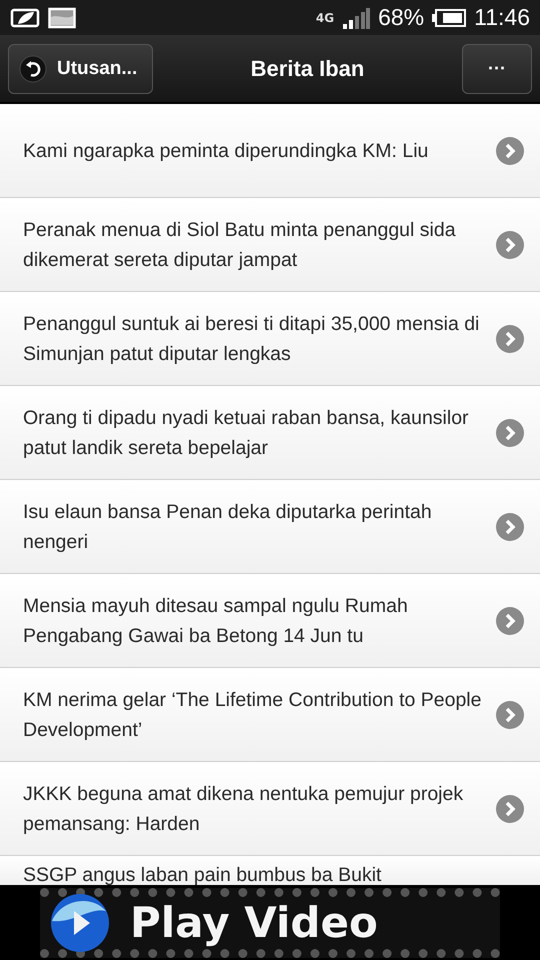 This screenshot has width=540, height=960. Describe the element at coordinates (502, 18) in the screenshot. I see `clock: 11:46` at that location.